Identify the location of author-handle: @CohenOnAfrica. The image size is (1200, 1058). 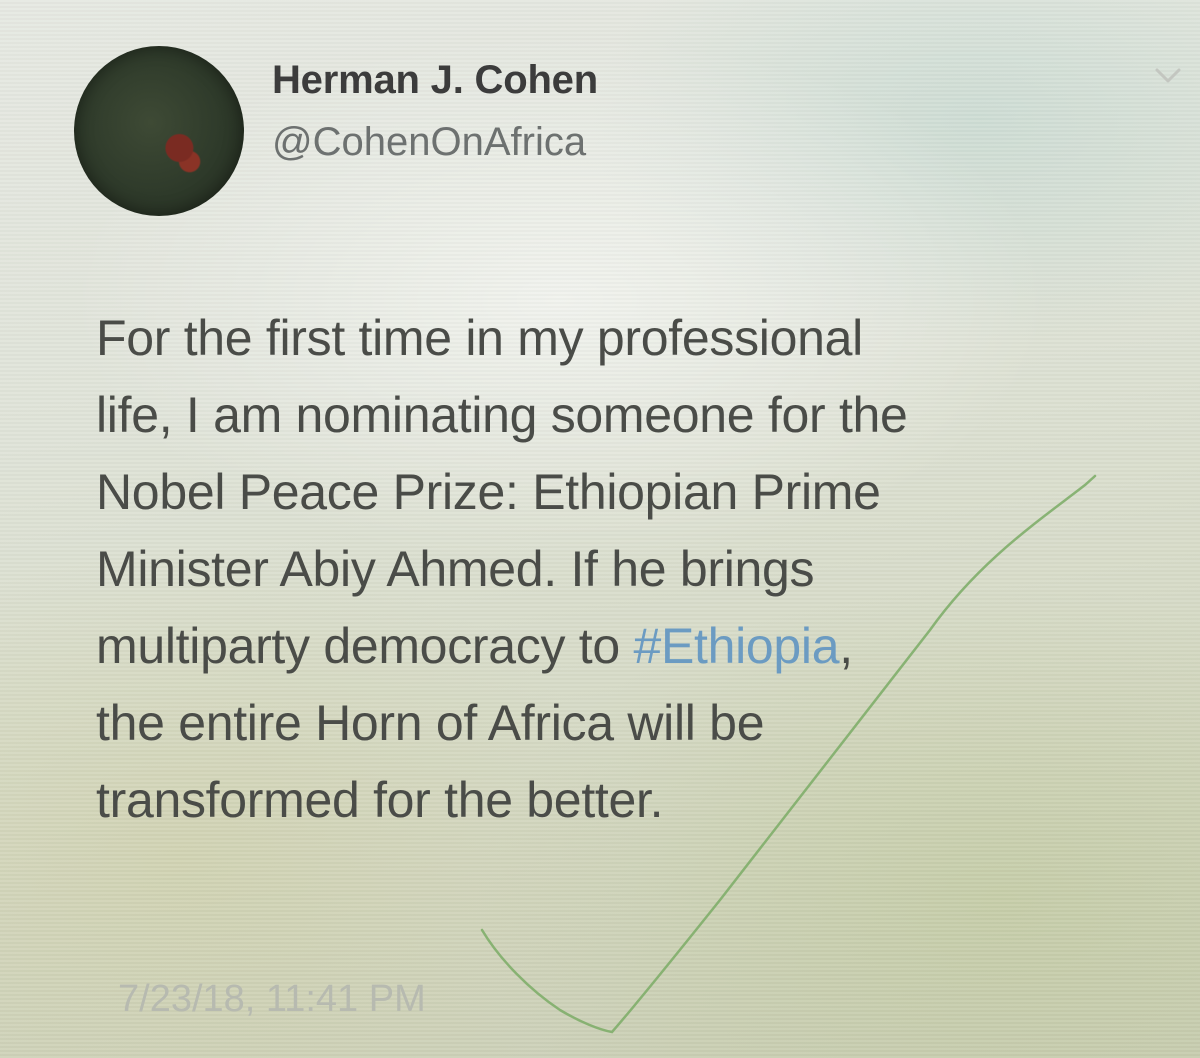
(429, 142).